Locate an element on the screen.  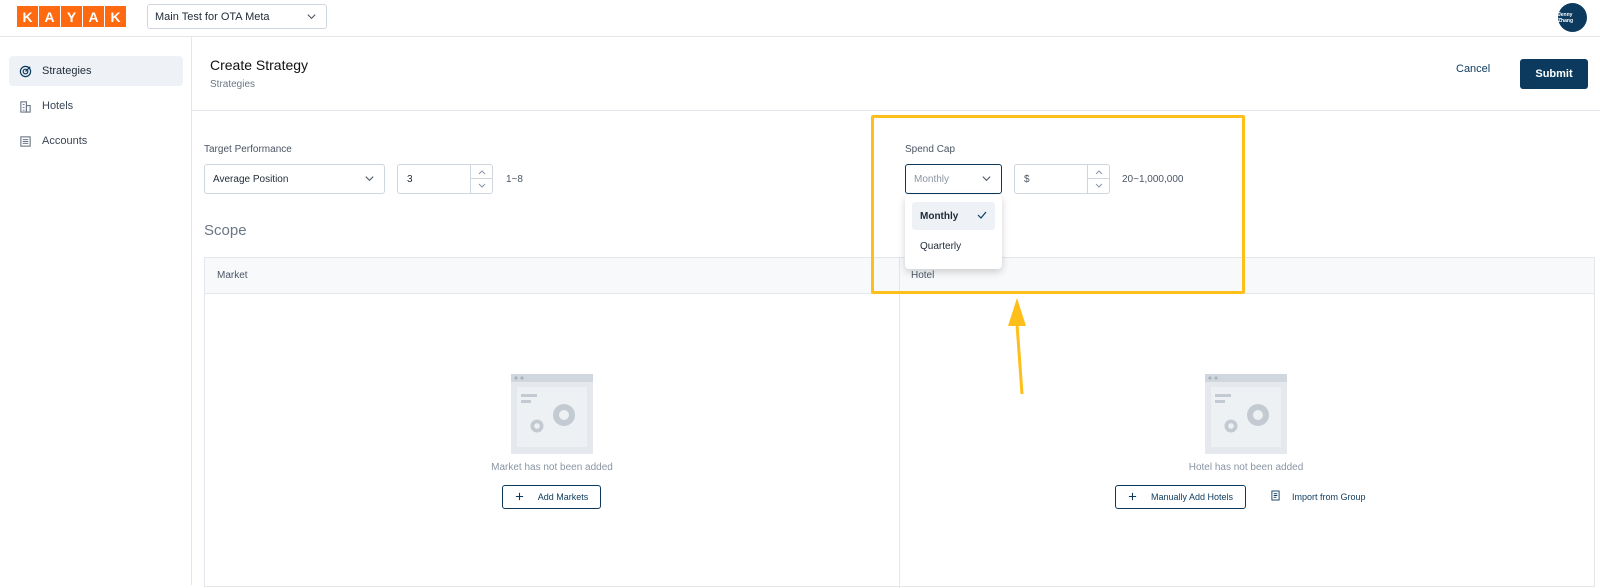
account-selector-value: Main Test for OTA Meta is located at coordinates (212, 17).